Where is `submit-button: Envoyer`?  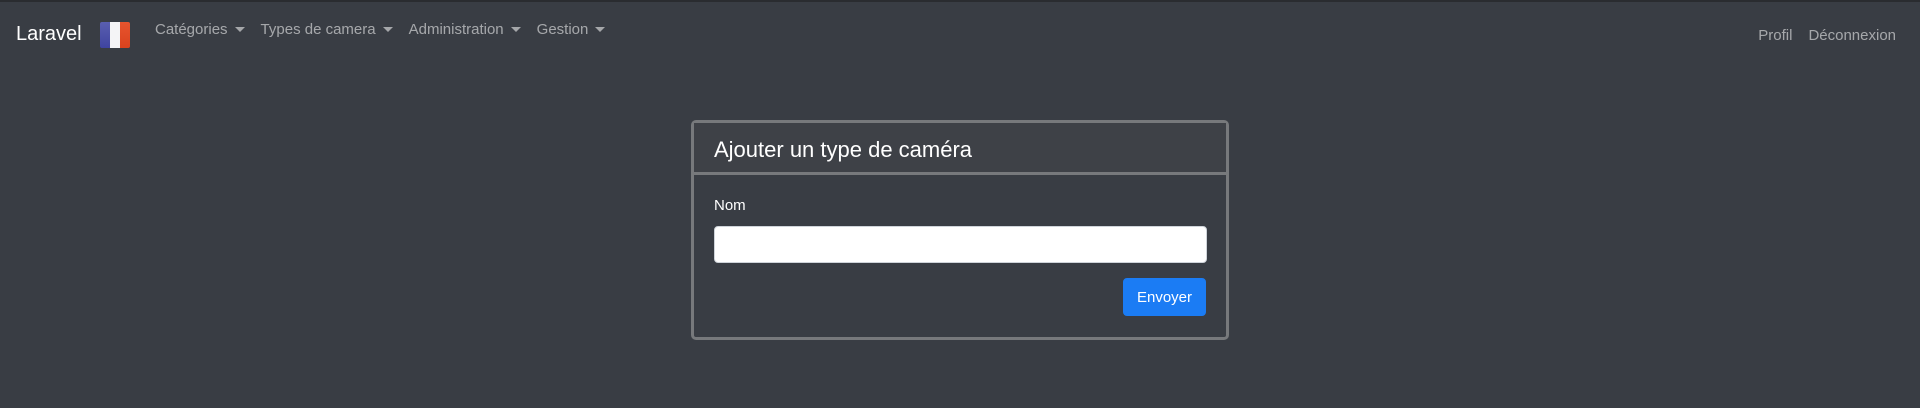 submit-button: Envoyer is located at coordinates (1164, 297).